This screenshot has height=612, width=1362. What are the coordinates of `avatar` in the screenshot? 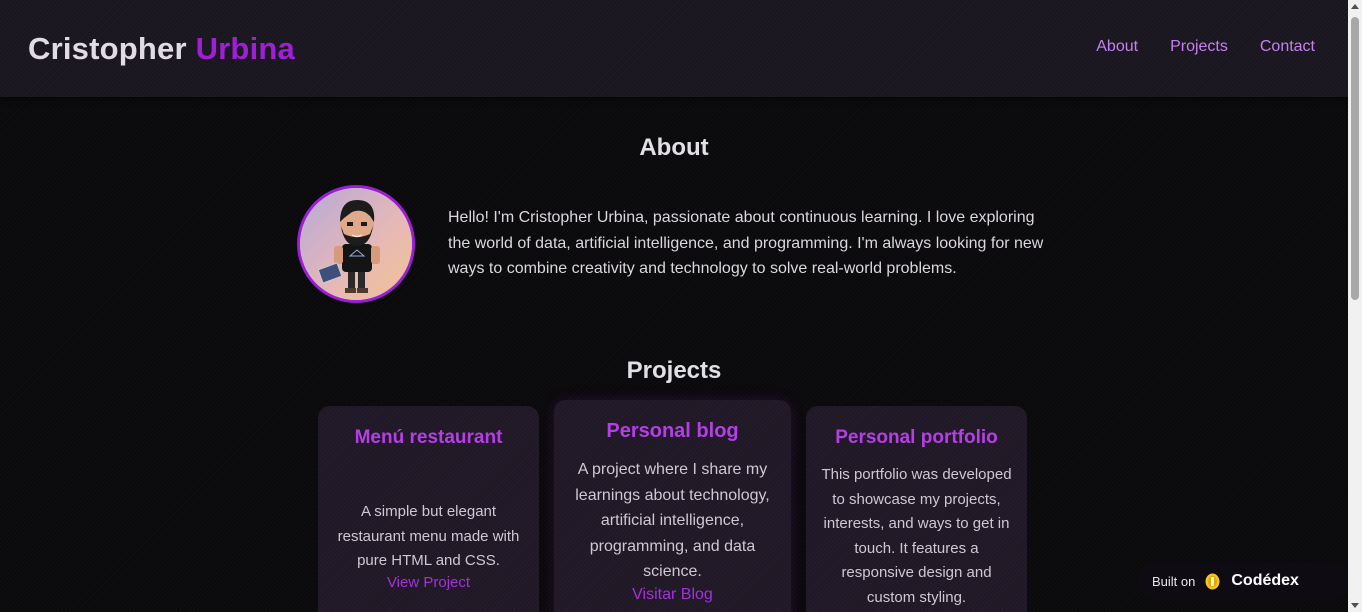 It's located at (356, 244).